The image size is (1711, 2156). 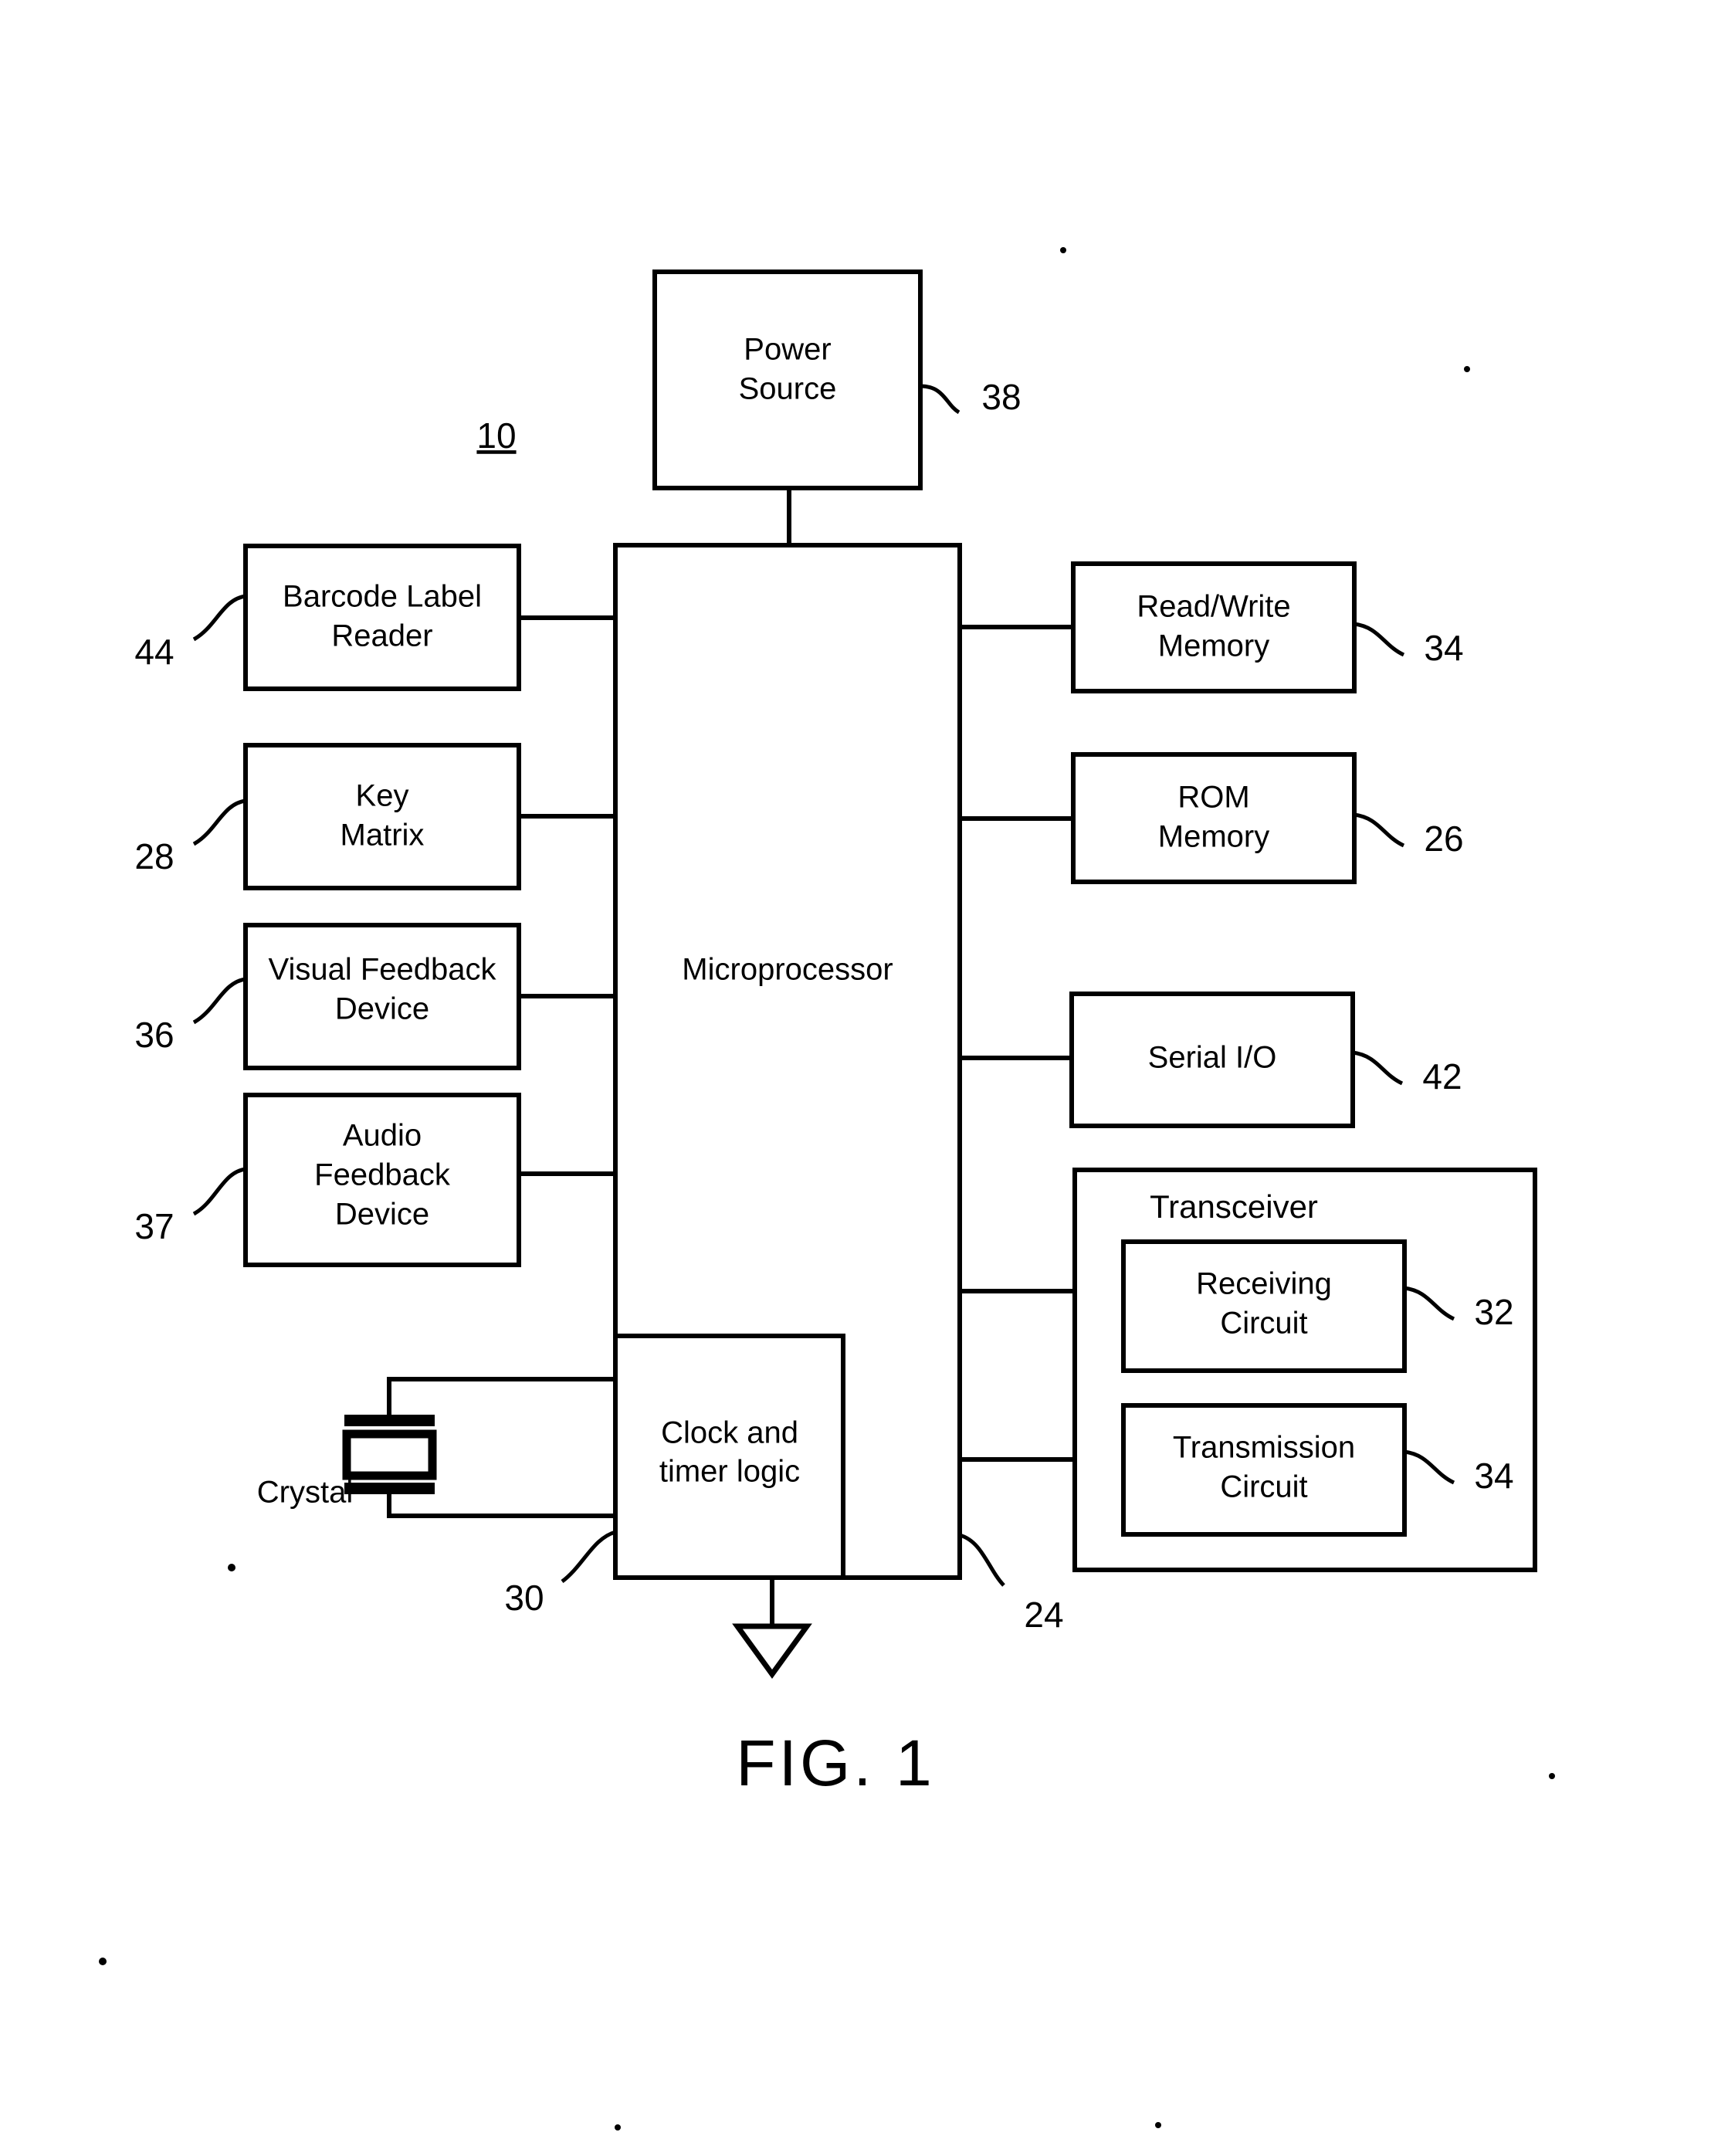 I want to click on power-source-label-line1: Power, so click(x=787, y=350).